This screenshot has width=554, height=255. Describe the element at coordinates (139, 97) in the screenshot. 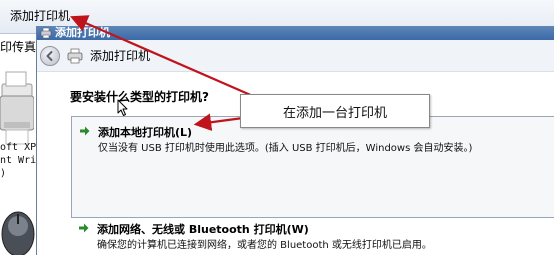

I see `wizard-question: 要安装什么类型的打印机?` at that location.